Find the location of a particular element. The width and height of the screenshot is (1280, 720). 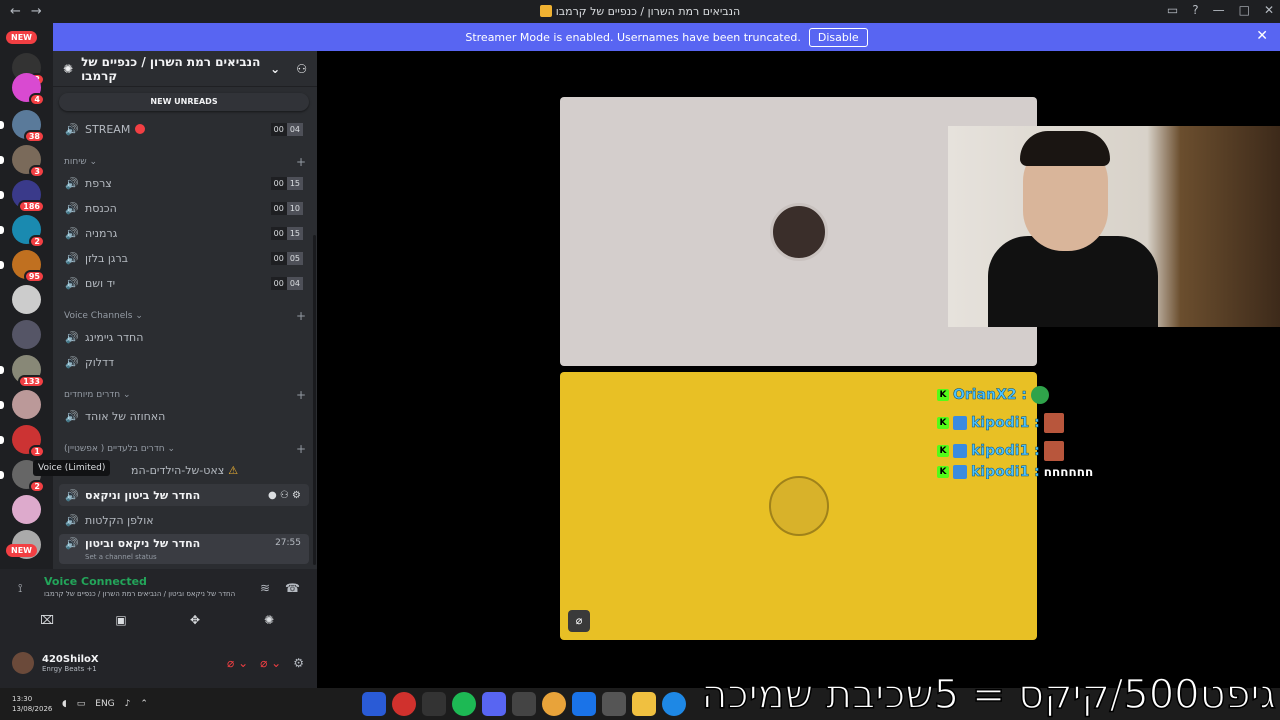

screen-share-icon: ▣ is located at coordinates (121, 620).